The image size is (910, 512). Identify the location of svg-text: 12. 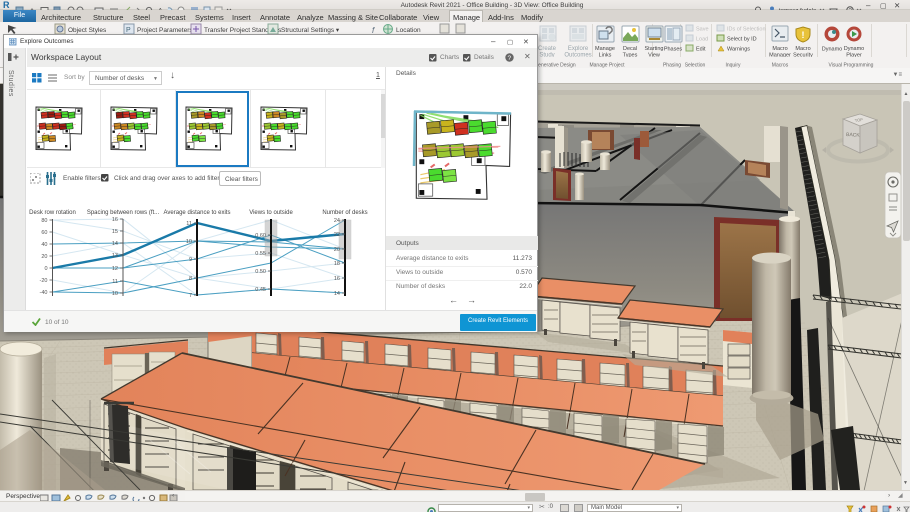
(115, 269).